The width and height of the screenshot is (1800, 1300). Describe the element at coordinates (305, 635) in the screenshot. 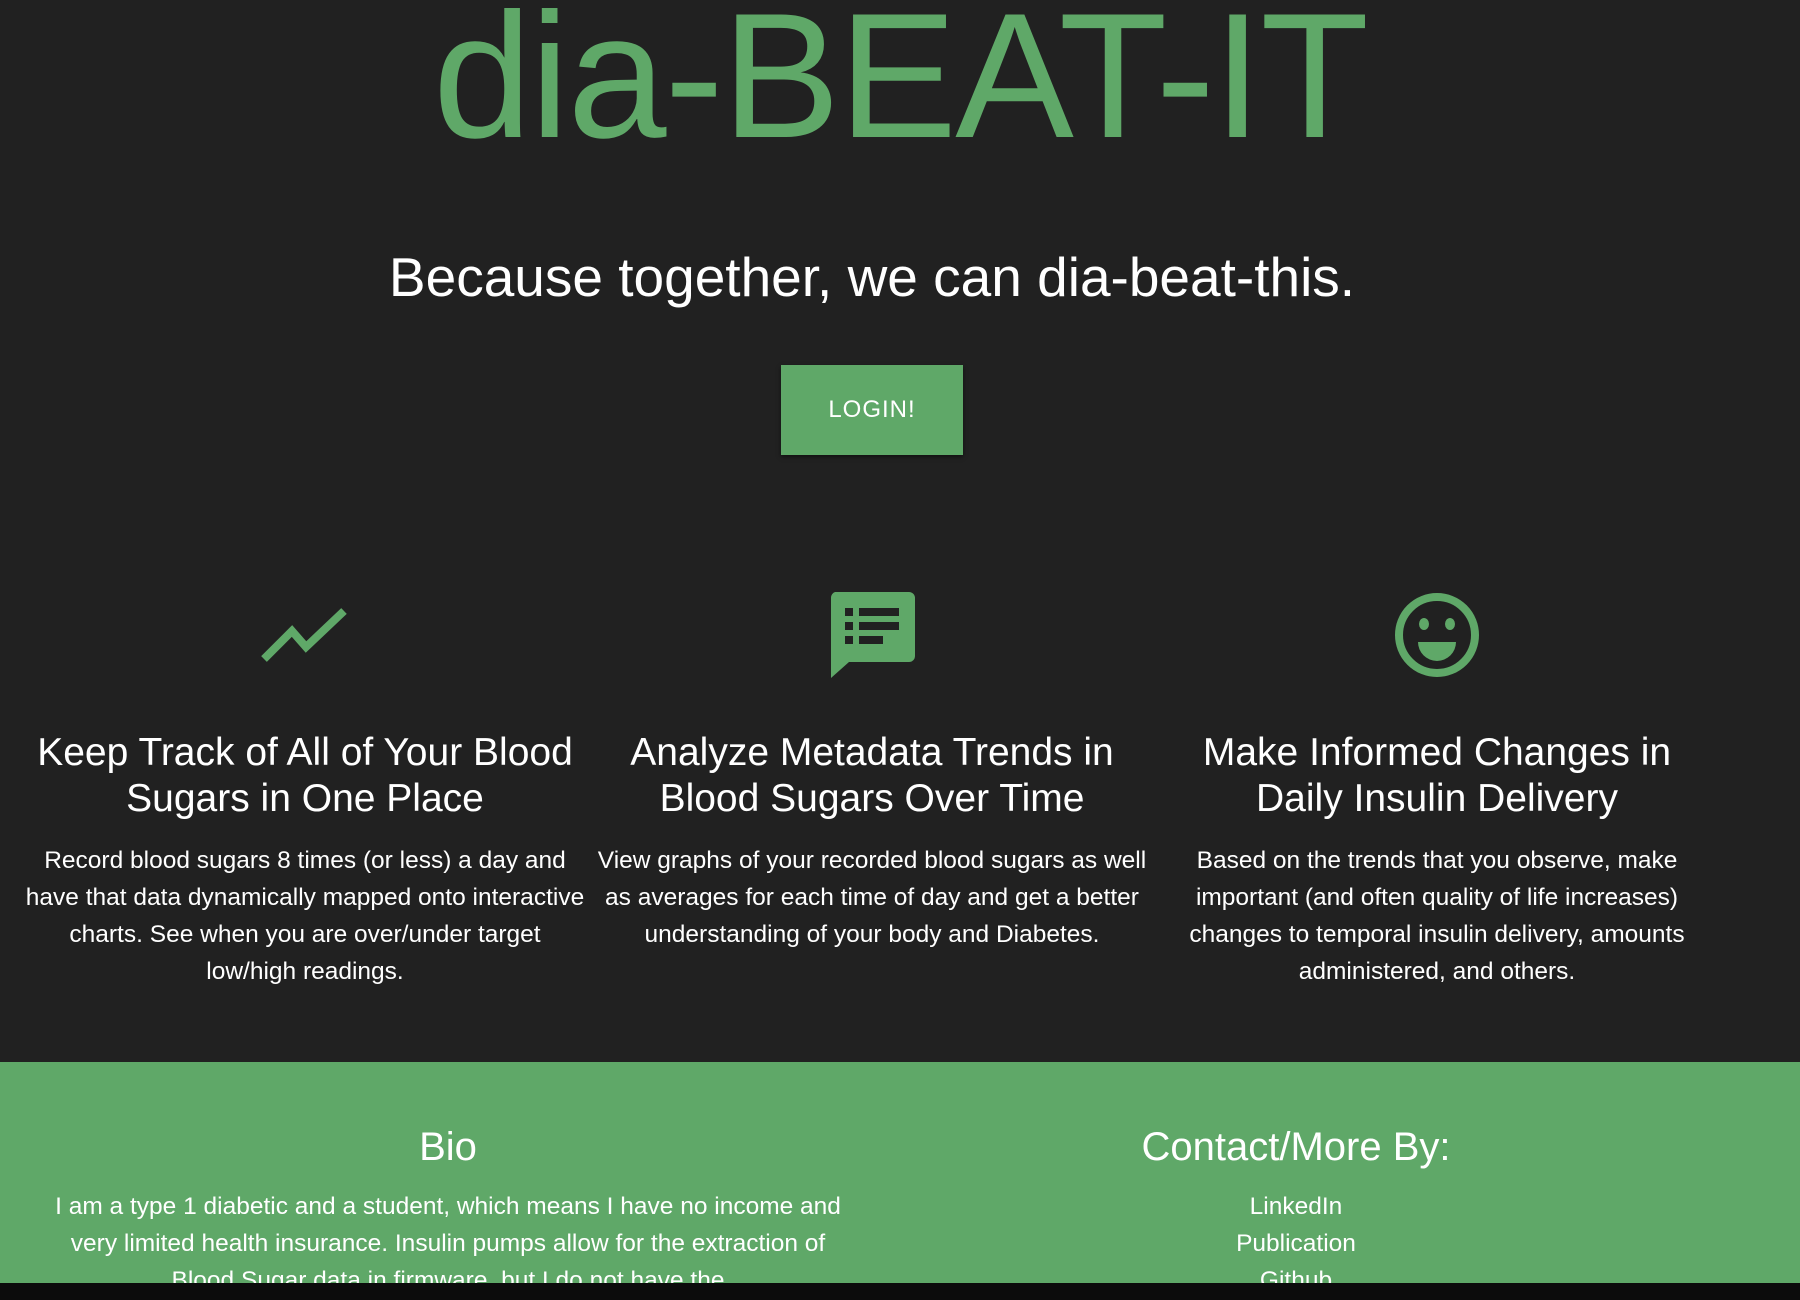

I see `trending-up-icon` at that location.